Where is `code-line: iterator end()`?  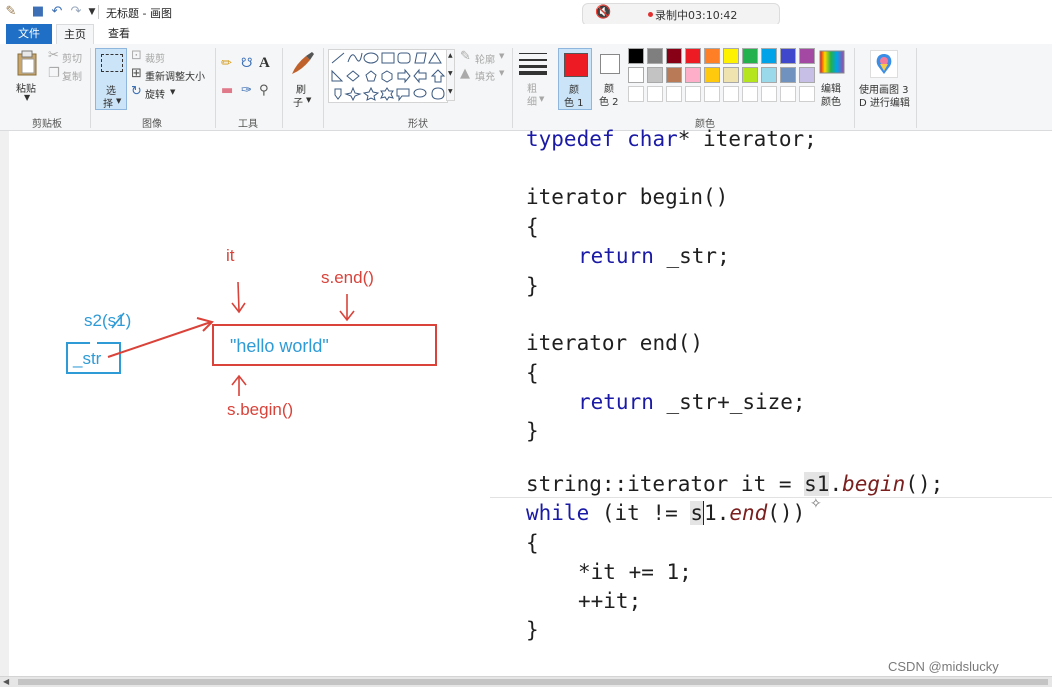
code-line: iterator end() is located at coordinates (614, 343).